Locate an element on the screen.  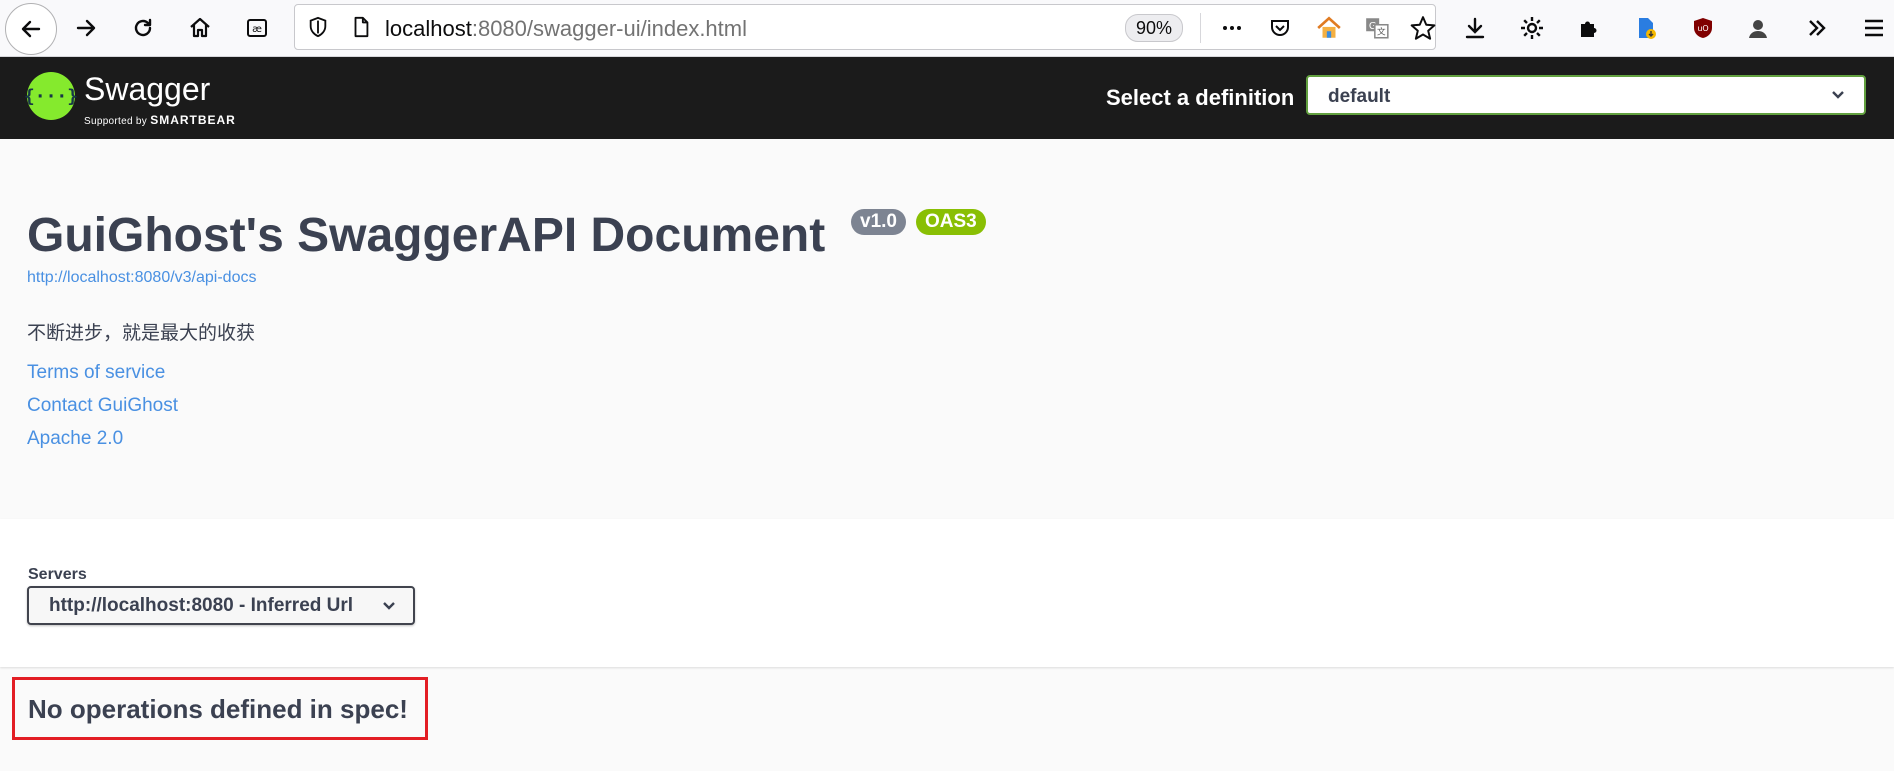
home-button is located at coordinates (200, 28).